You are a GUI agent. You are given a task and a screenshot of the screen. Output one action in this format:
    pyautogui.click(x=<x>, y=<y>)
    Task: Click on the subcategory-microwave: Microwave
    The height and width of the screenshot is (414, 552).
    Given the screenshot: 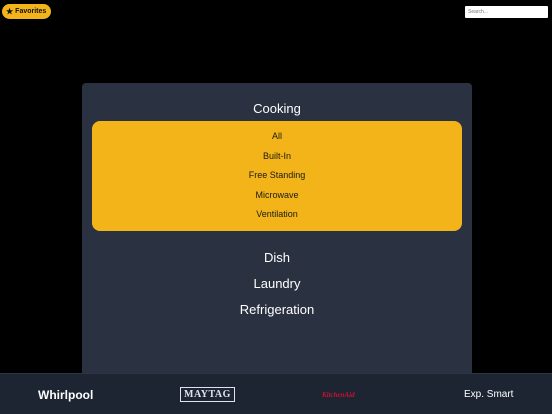 What is the action you would take?
    pyautogui.click(x=277, y=195)
    